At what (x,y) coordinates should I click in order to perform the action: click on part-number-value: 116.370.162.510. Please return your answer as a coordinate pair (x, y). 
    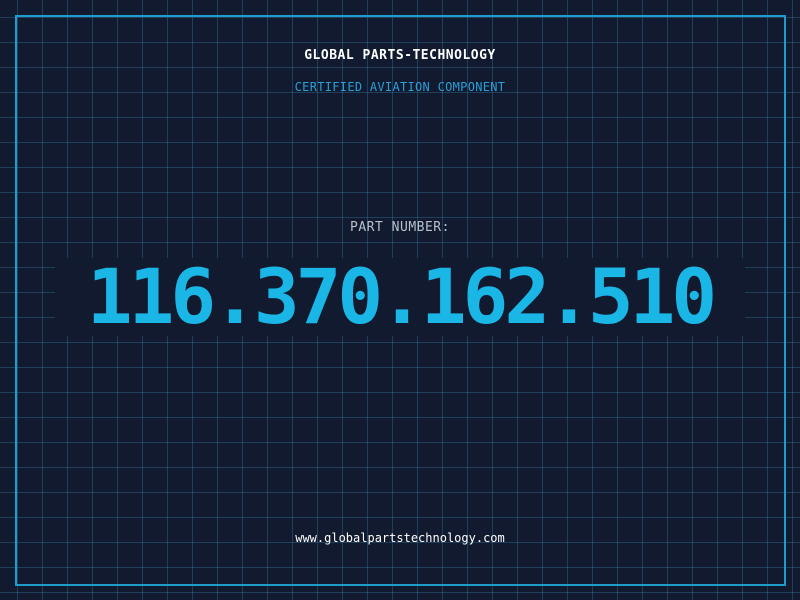
    Looking at the image, I should click on (401, 296).